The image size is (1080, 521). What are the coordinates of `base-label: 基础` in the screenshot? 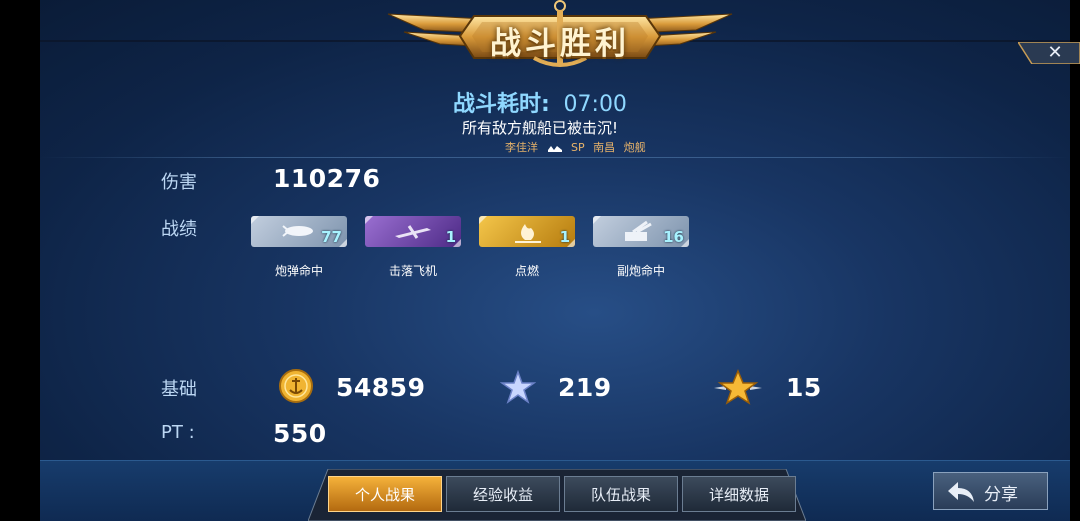 It's located at (179, 389).